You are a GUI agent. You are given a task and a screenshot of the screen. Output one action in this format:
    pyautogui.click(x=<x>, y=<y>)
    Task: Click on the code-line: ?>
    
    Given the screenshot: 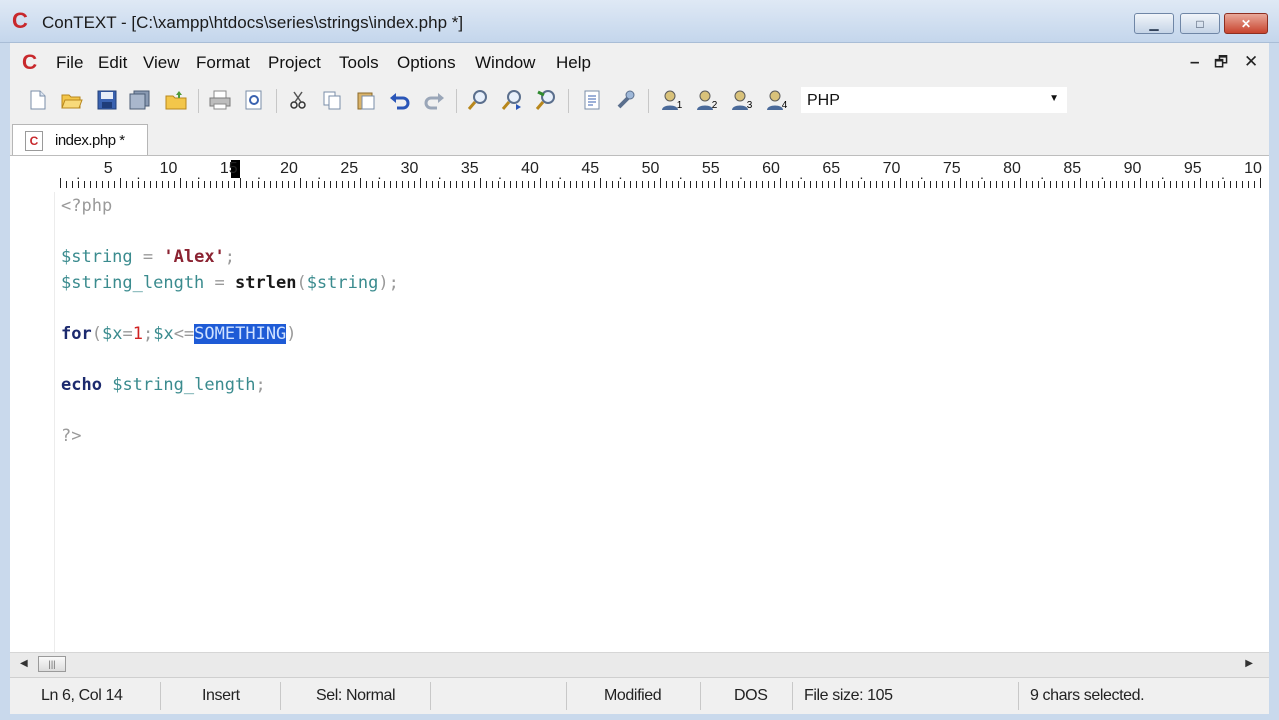 What is the action you would take?
    pyautogui.click(x=71, y=436)
    